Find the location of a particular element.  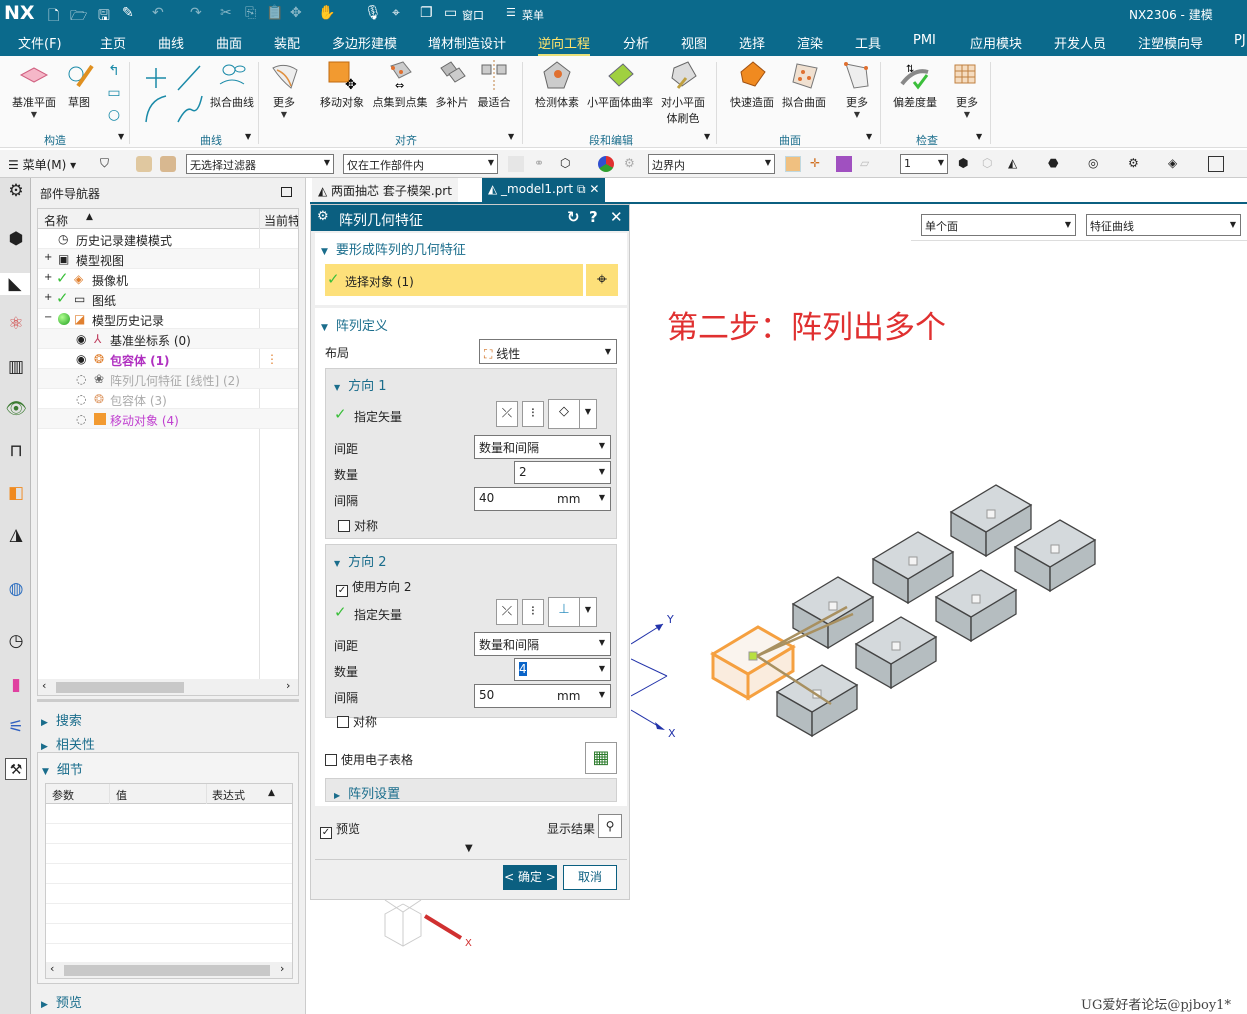

copy-icon: ⎘ is located at coordinates (250, 13).